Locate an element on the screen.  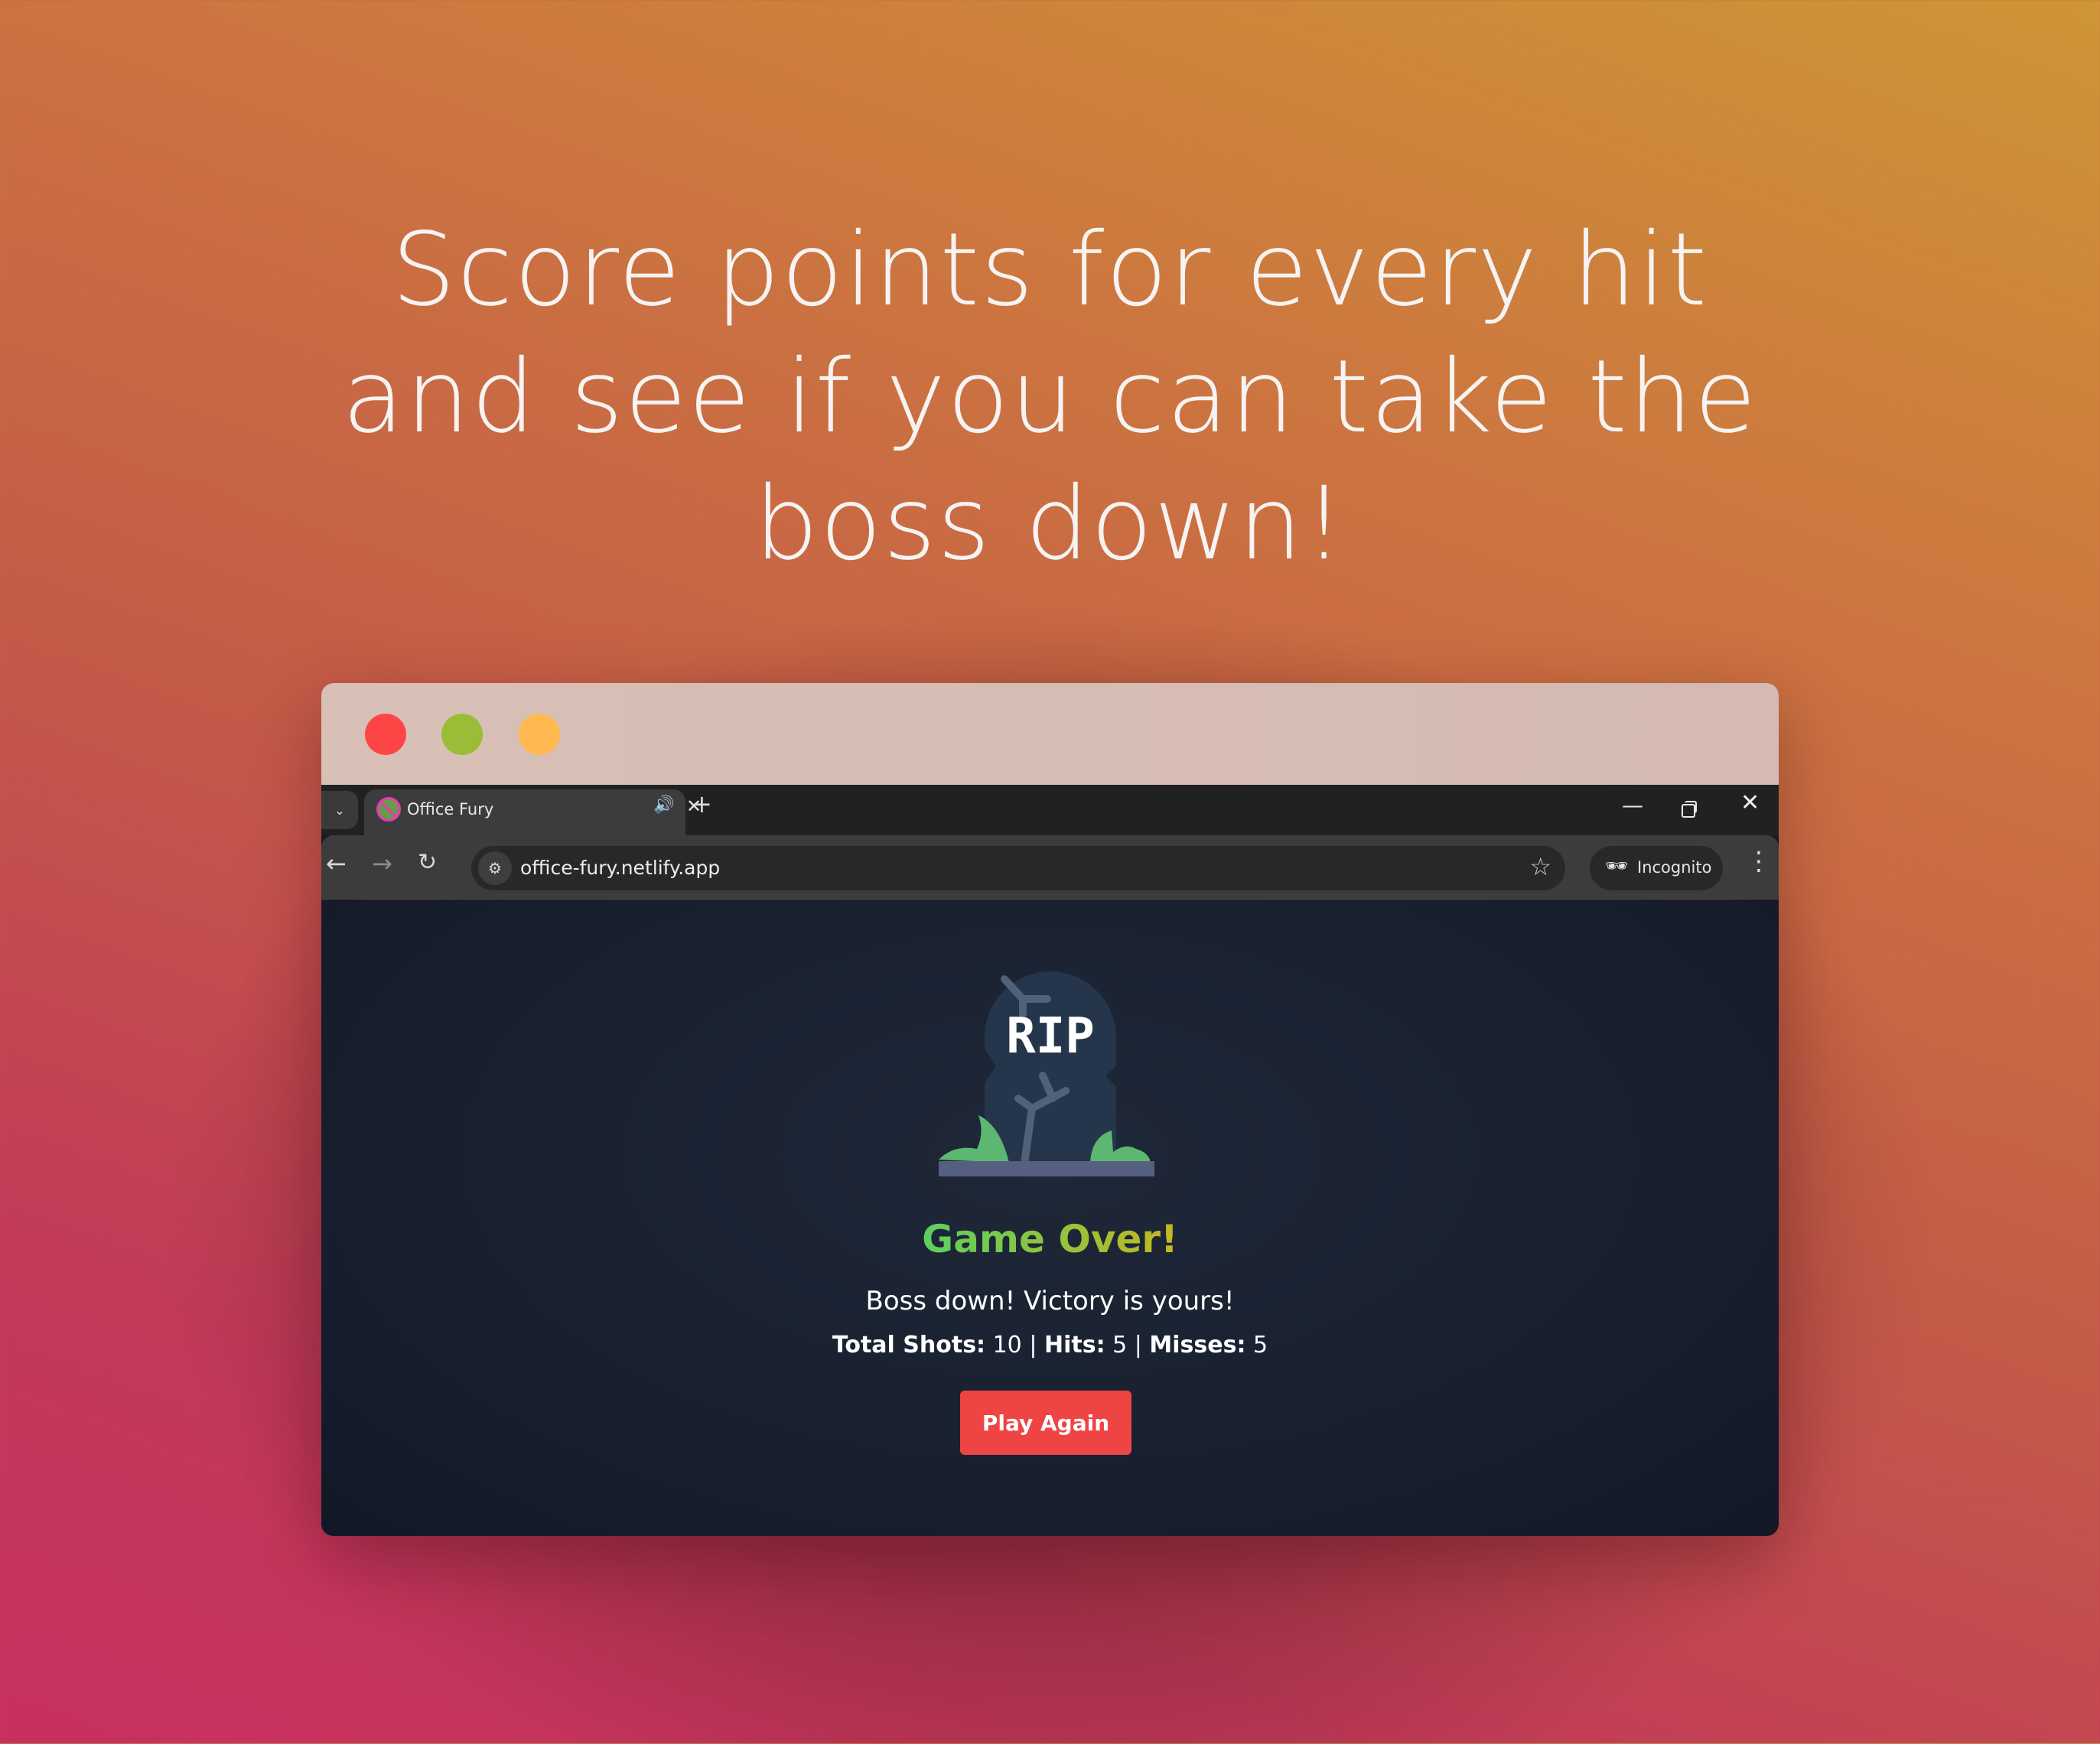
restore-icon is located at coordinates (1689, 810).